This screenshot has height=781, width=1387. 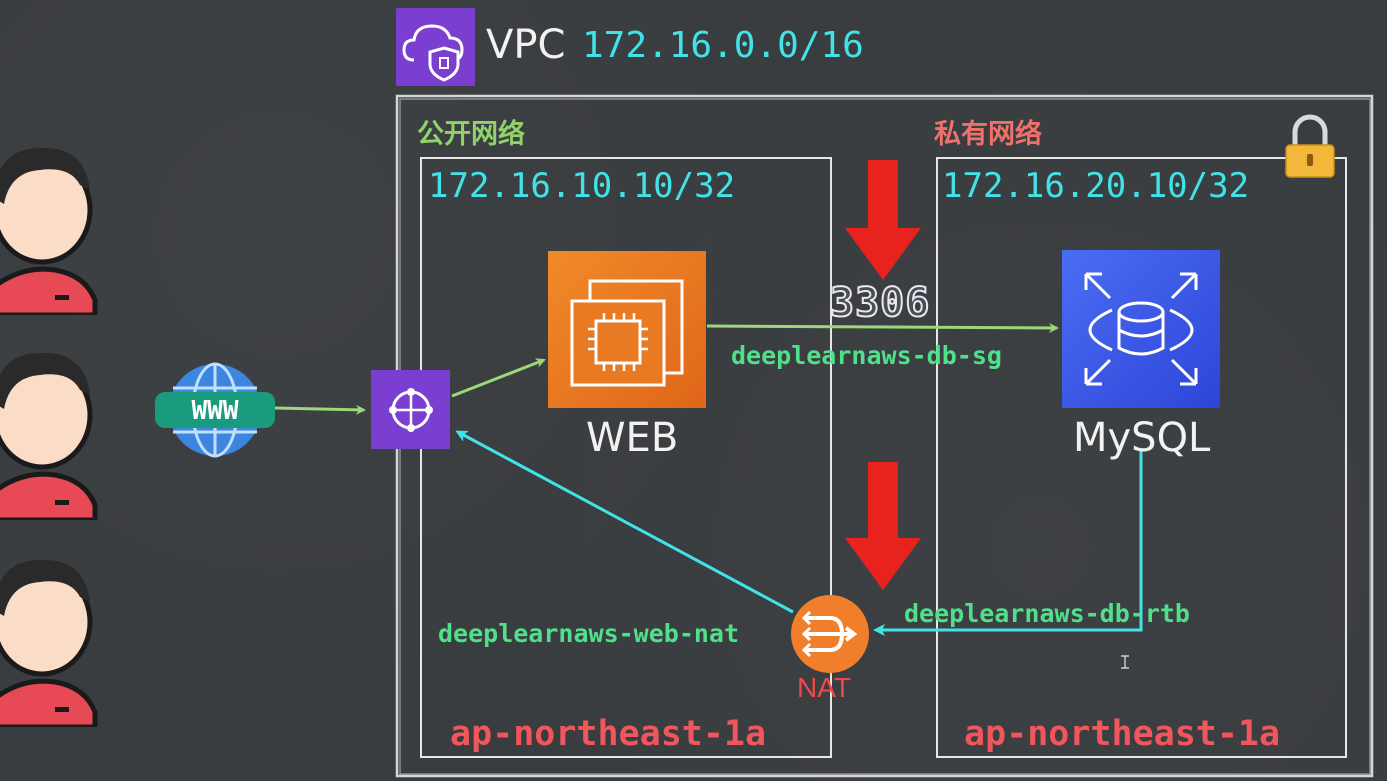 I want to click on route-table-label: deeplearnaws-db-rtb, so click(x=1047, y=613).